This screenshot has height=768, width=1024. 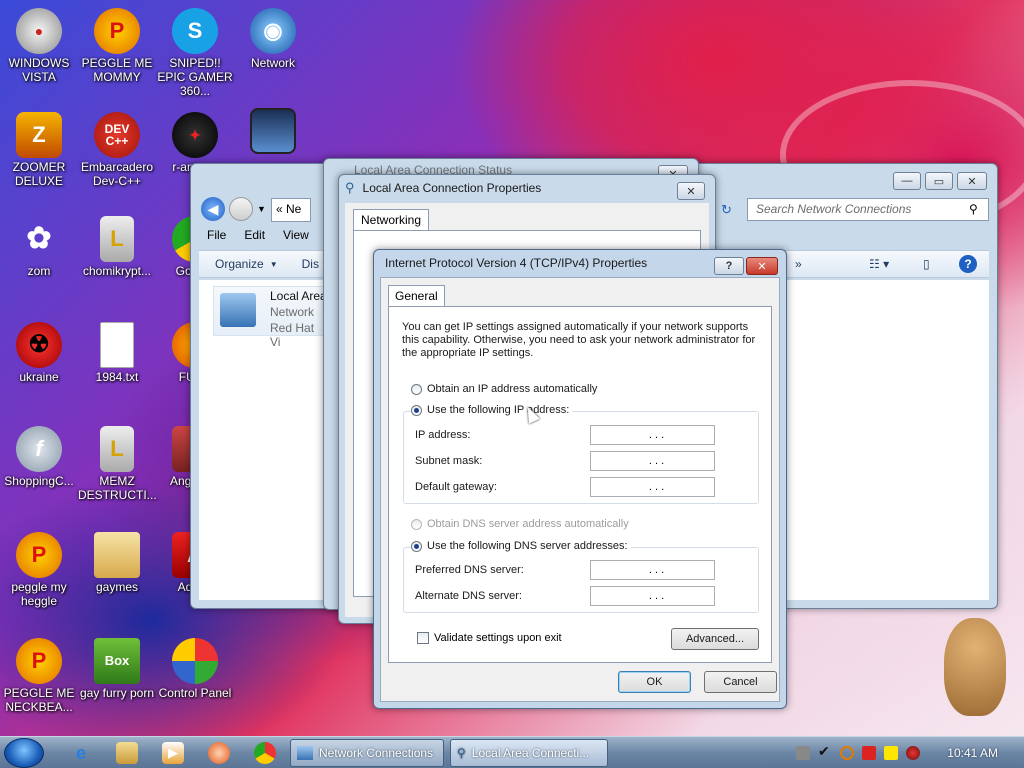 I want to click on address-bar: « Ne, so click(x=291, y=210).